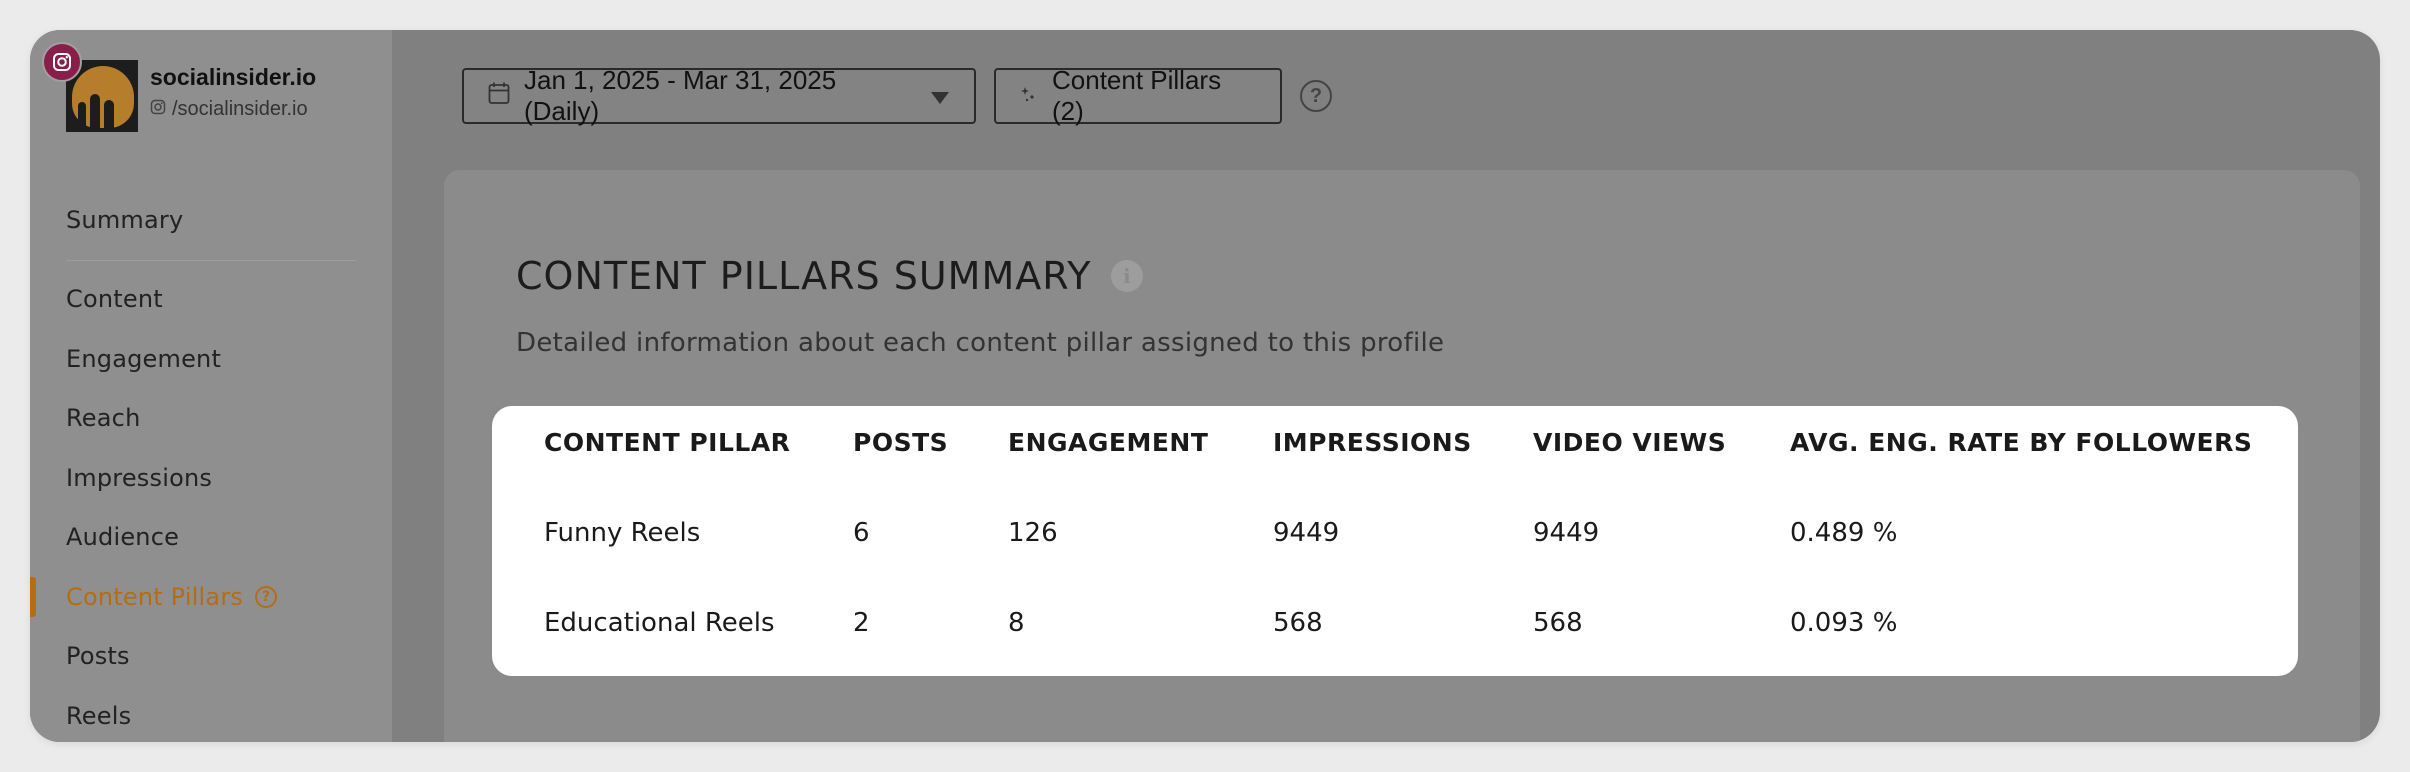  Describe the element at coordinates (861, 533) in the screenshot. I see `cell-posts: 6` at that location.